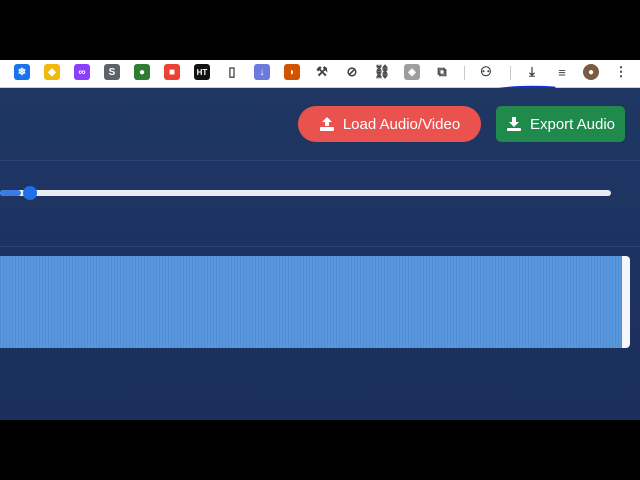  Describe the element at coordinates (82, 72) in the screenshot. I see `infinity-ext-icon: ∞` at that location.